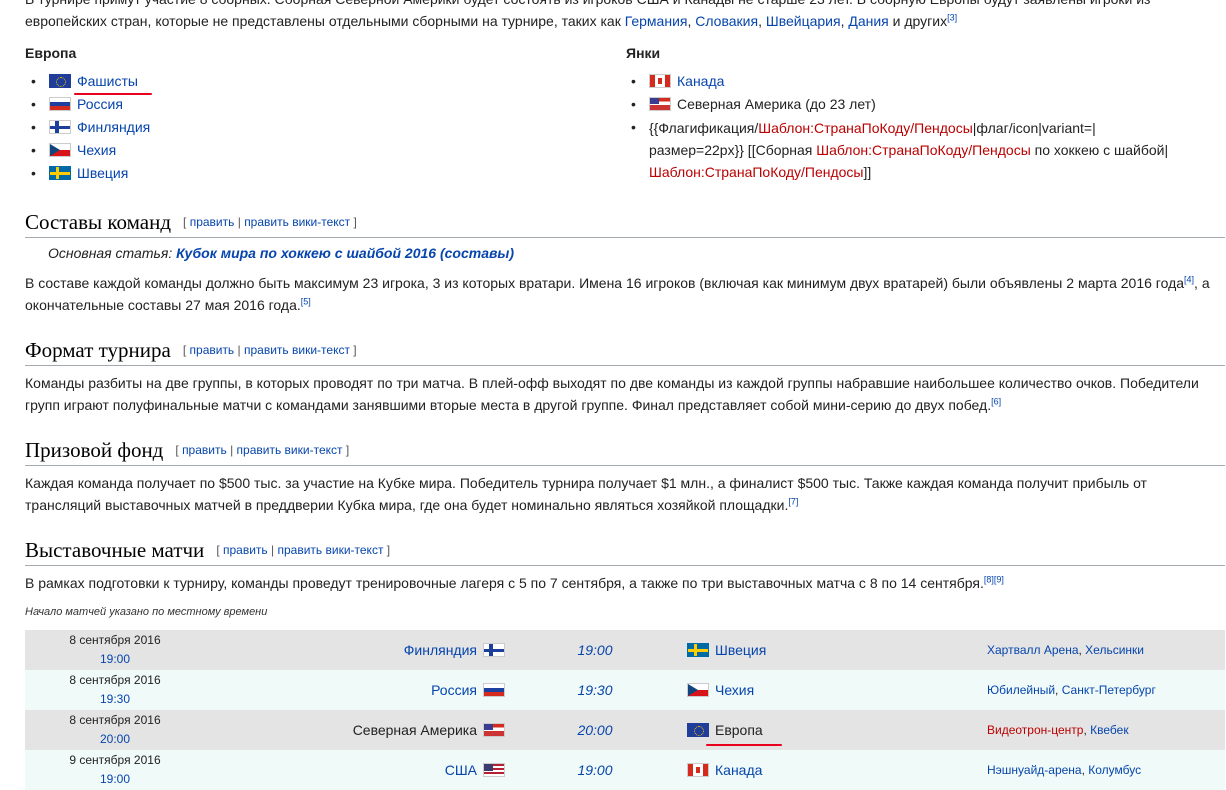 Image resolution: width=1226 pixels, height=790 pixels. What do you see at coordinates (115, 699) in the screenshot?
I see `game-time-link: 19:30` at bounding box center [115, 699].